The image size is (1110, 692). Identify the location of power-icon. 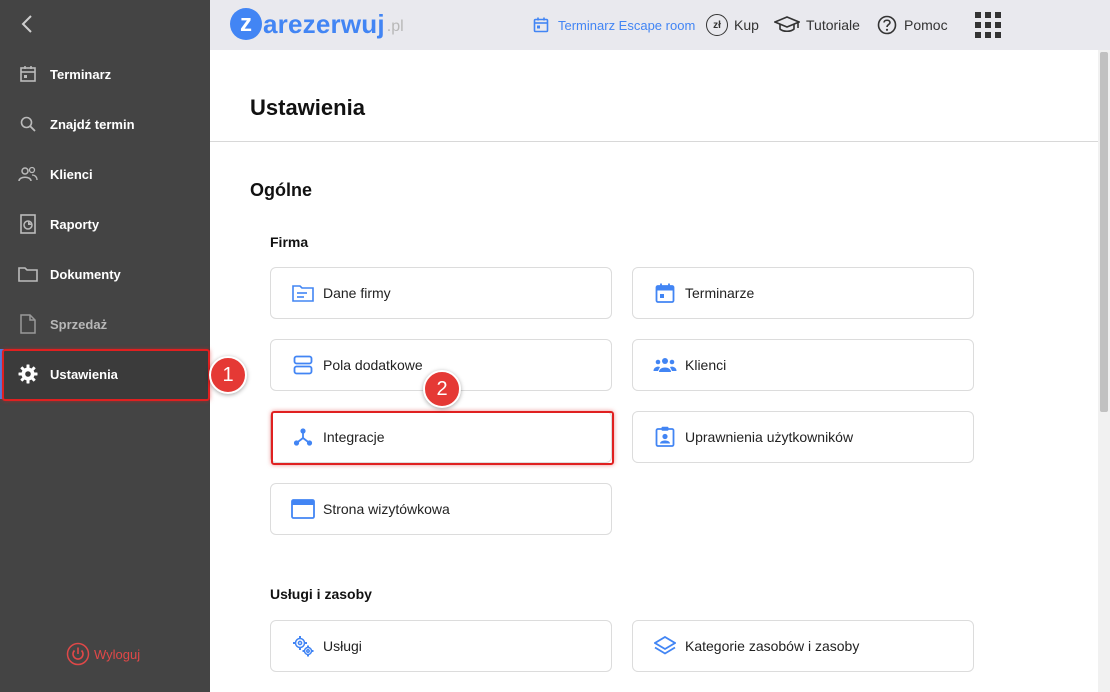
(78, 654).